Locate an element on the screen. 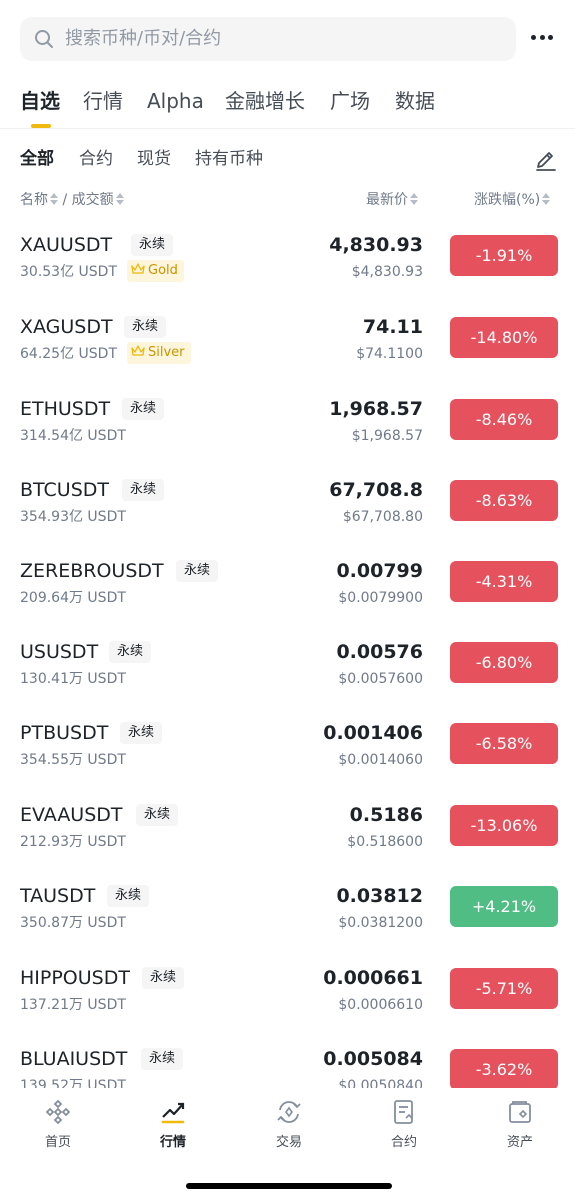 The width and height of the screenshot is (575, 1200). column-header-name-volume: 名称 / 成交额 is located at coordinates (72, 200).